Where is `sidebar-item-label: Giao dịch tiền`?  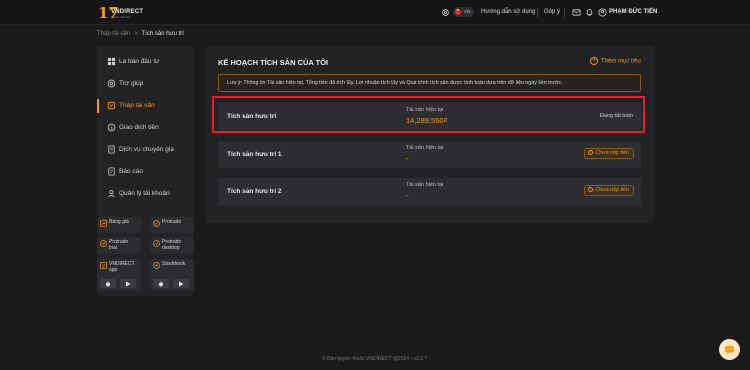 sidebar-item-label: Giao dịch tiền is located at coordinates (139, 127).